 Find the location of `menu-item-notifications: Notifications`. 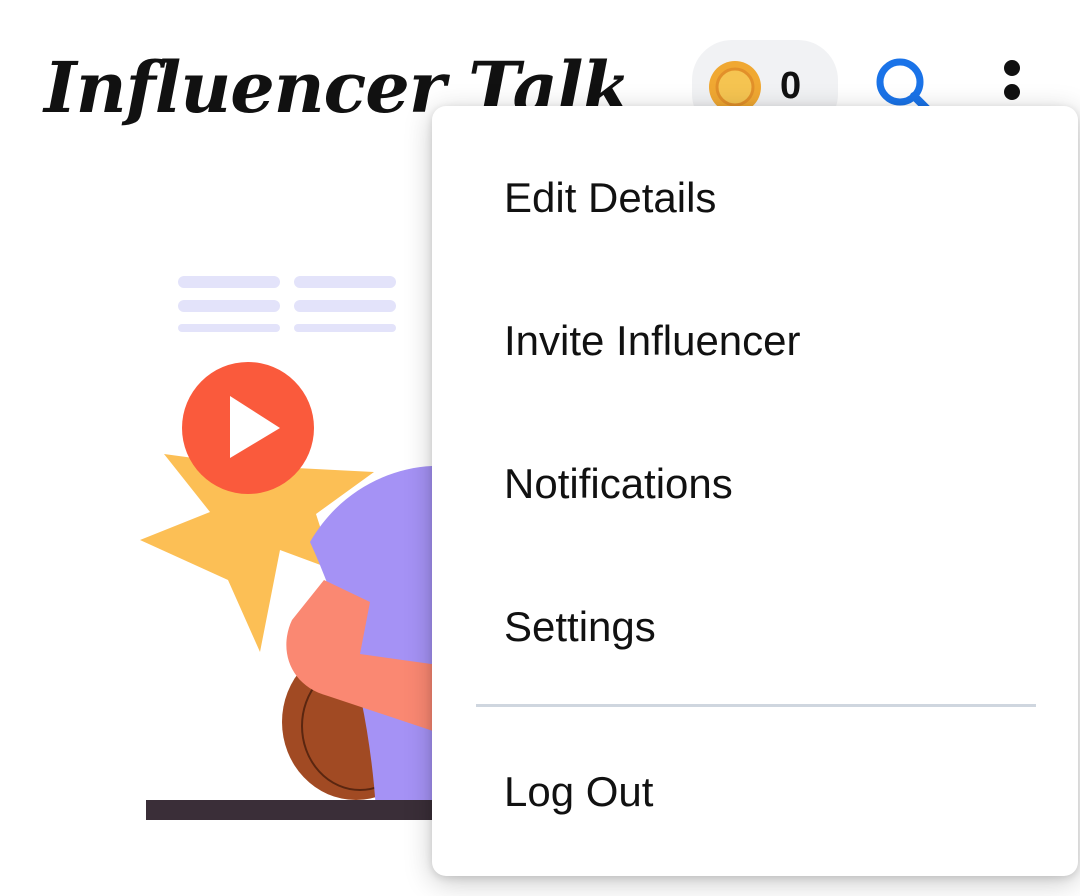

menu-item-notifications: Notifications is located at coordinates (755, 482).